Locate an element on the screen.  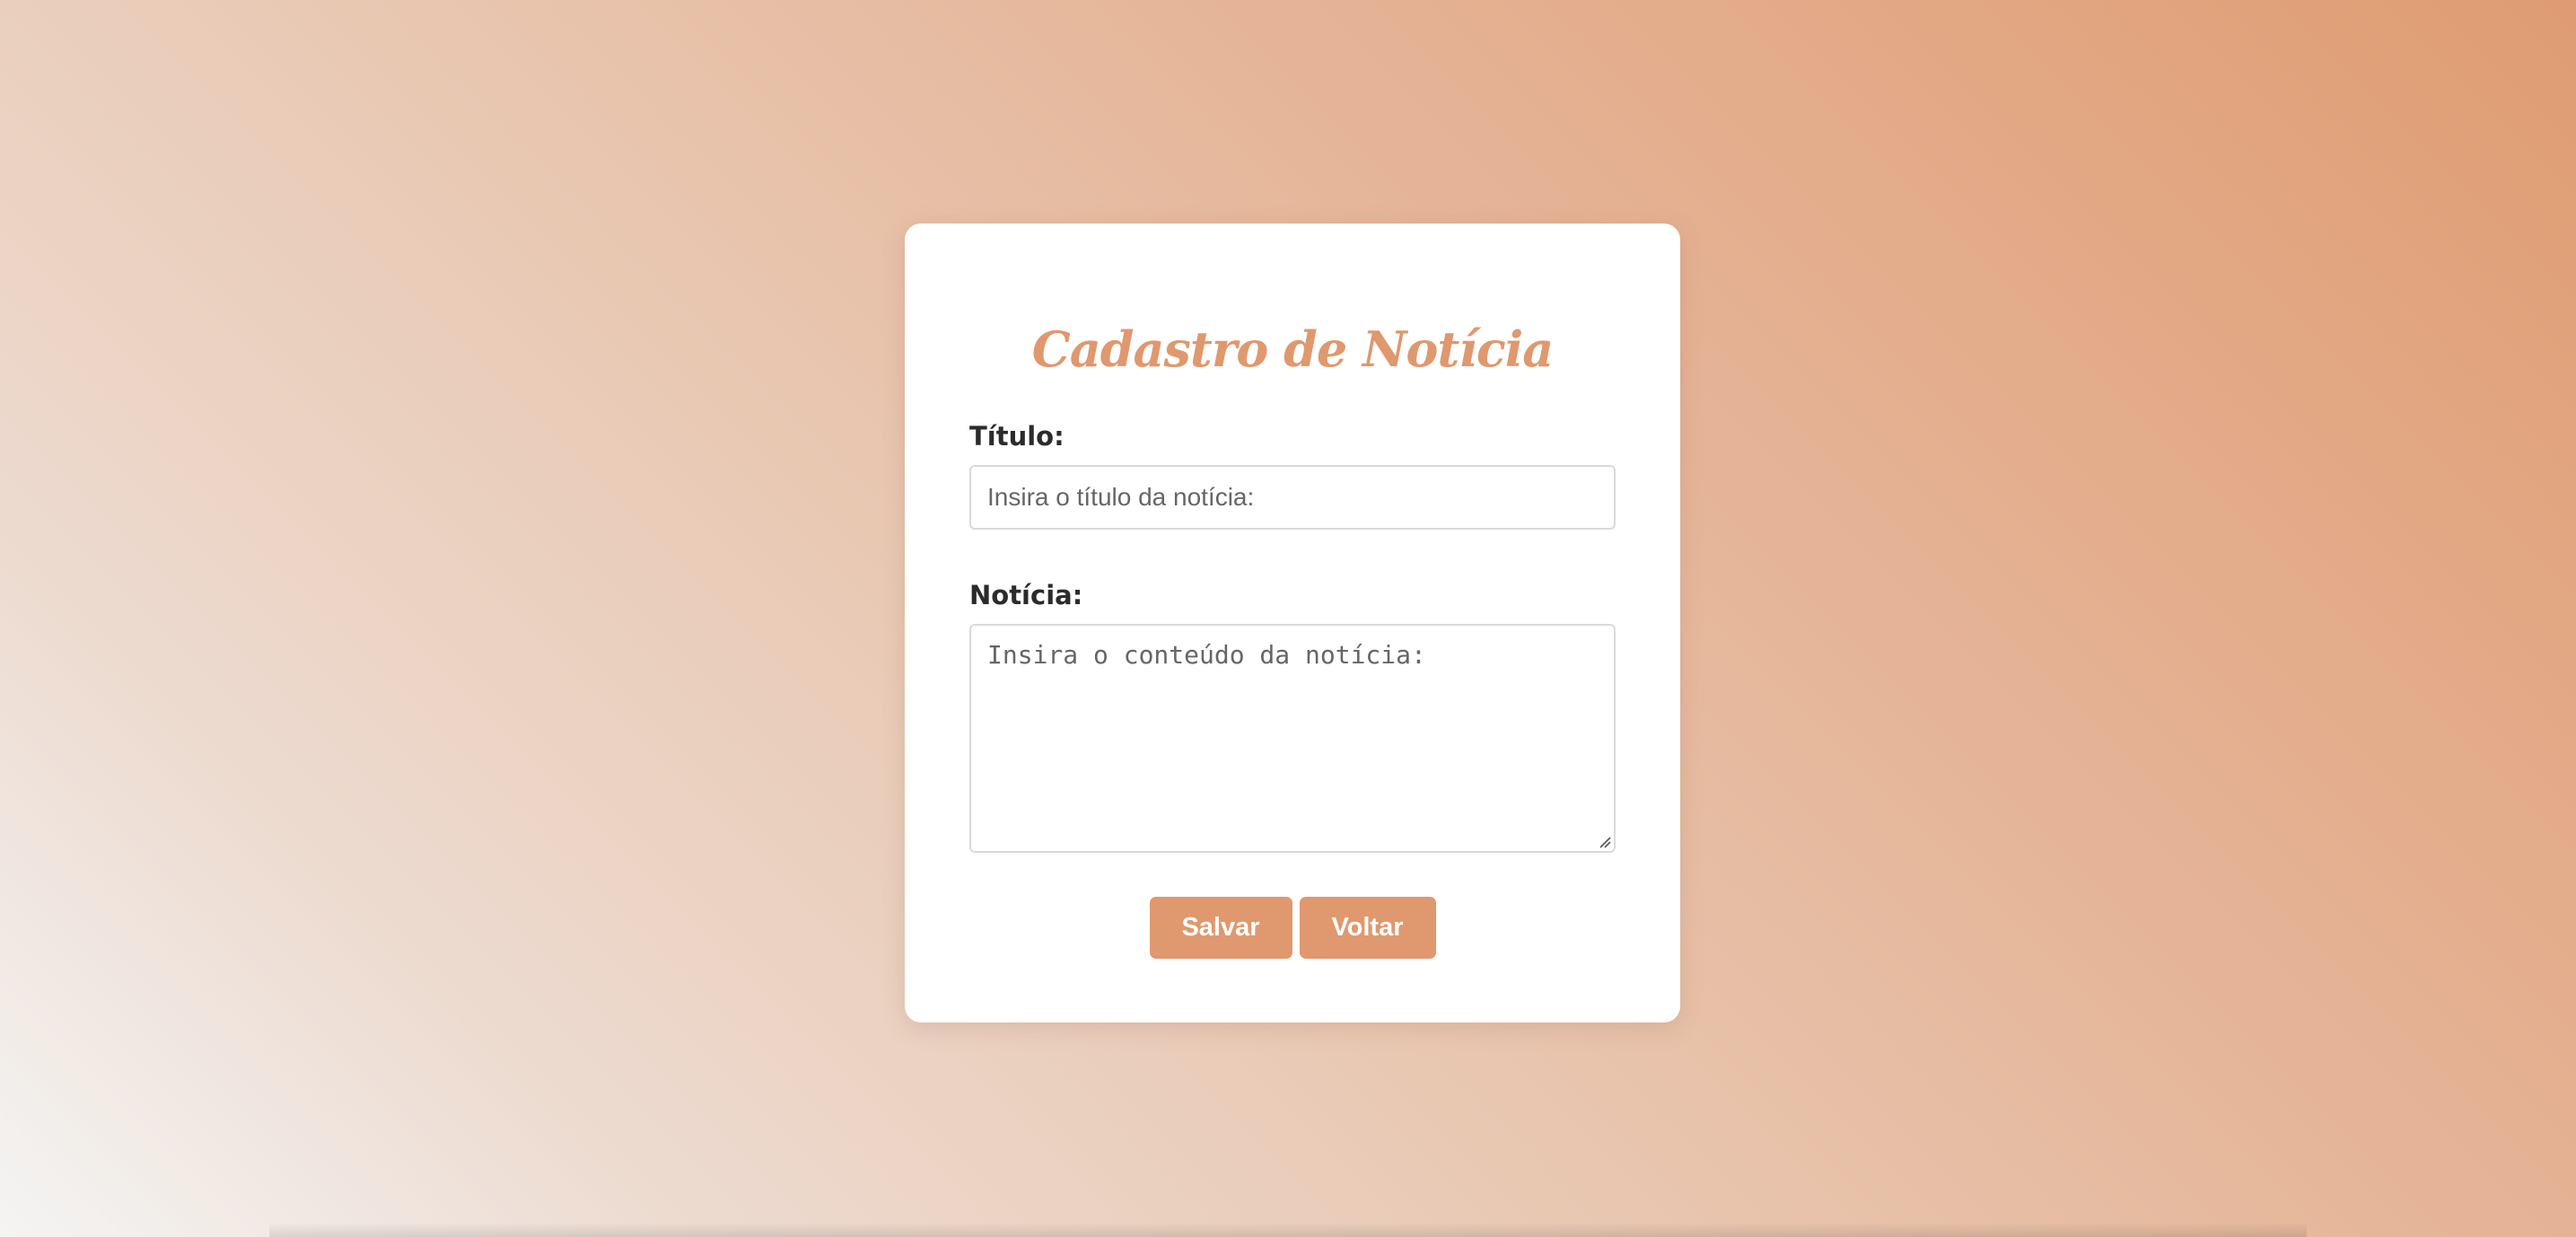
save-button: Salvar is located at coordinates (1220, 928).